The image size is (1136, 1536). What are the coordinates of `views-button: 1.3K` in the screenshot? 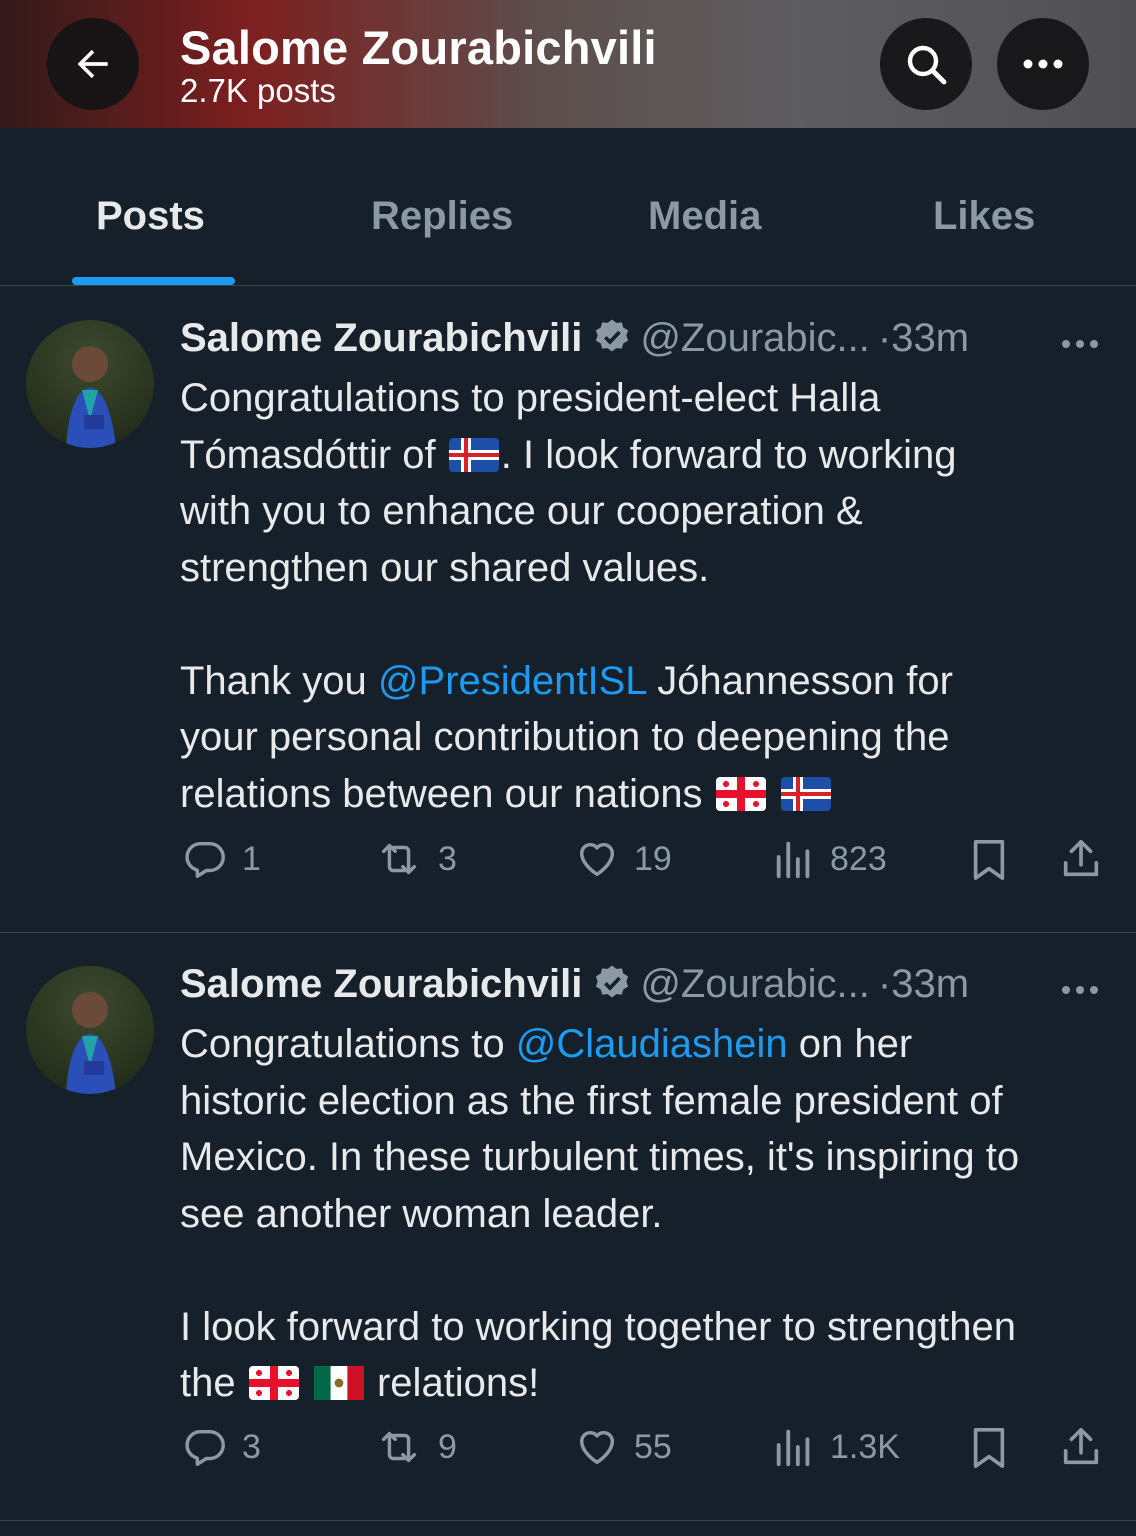 It's located at (836, 1447).